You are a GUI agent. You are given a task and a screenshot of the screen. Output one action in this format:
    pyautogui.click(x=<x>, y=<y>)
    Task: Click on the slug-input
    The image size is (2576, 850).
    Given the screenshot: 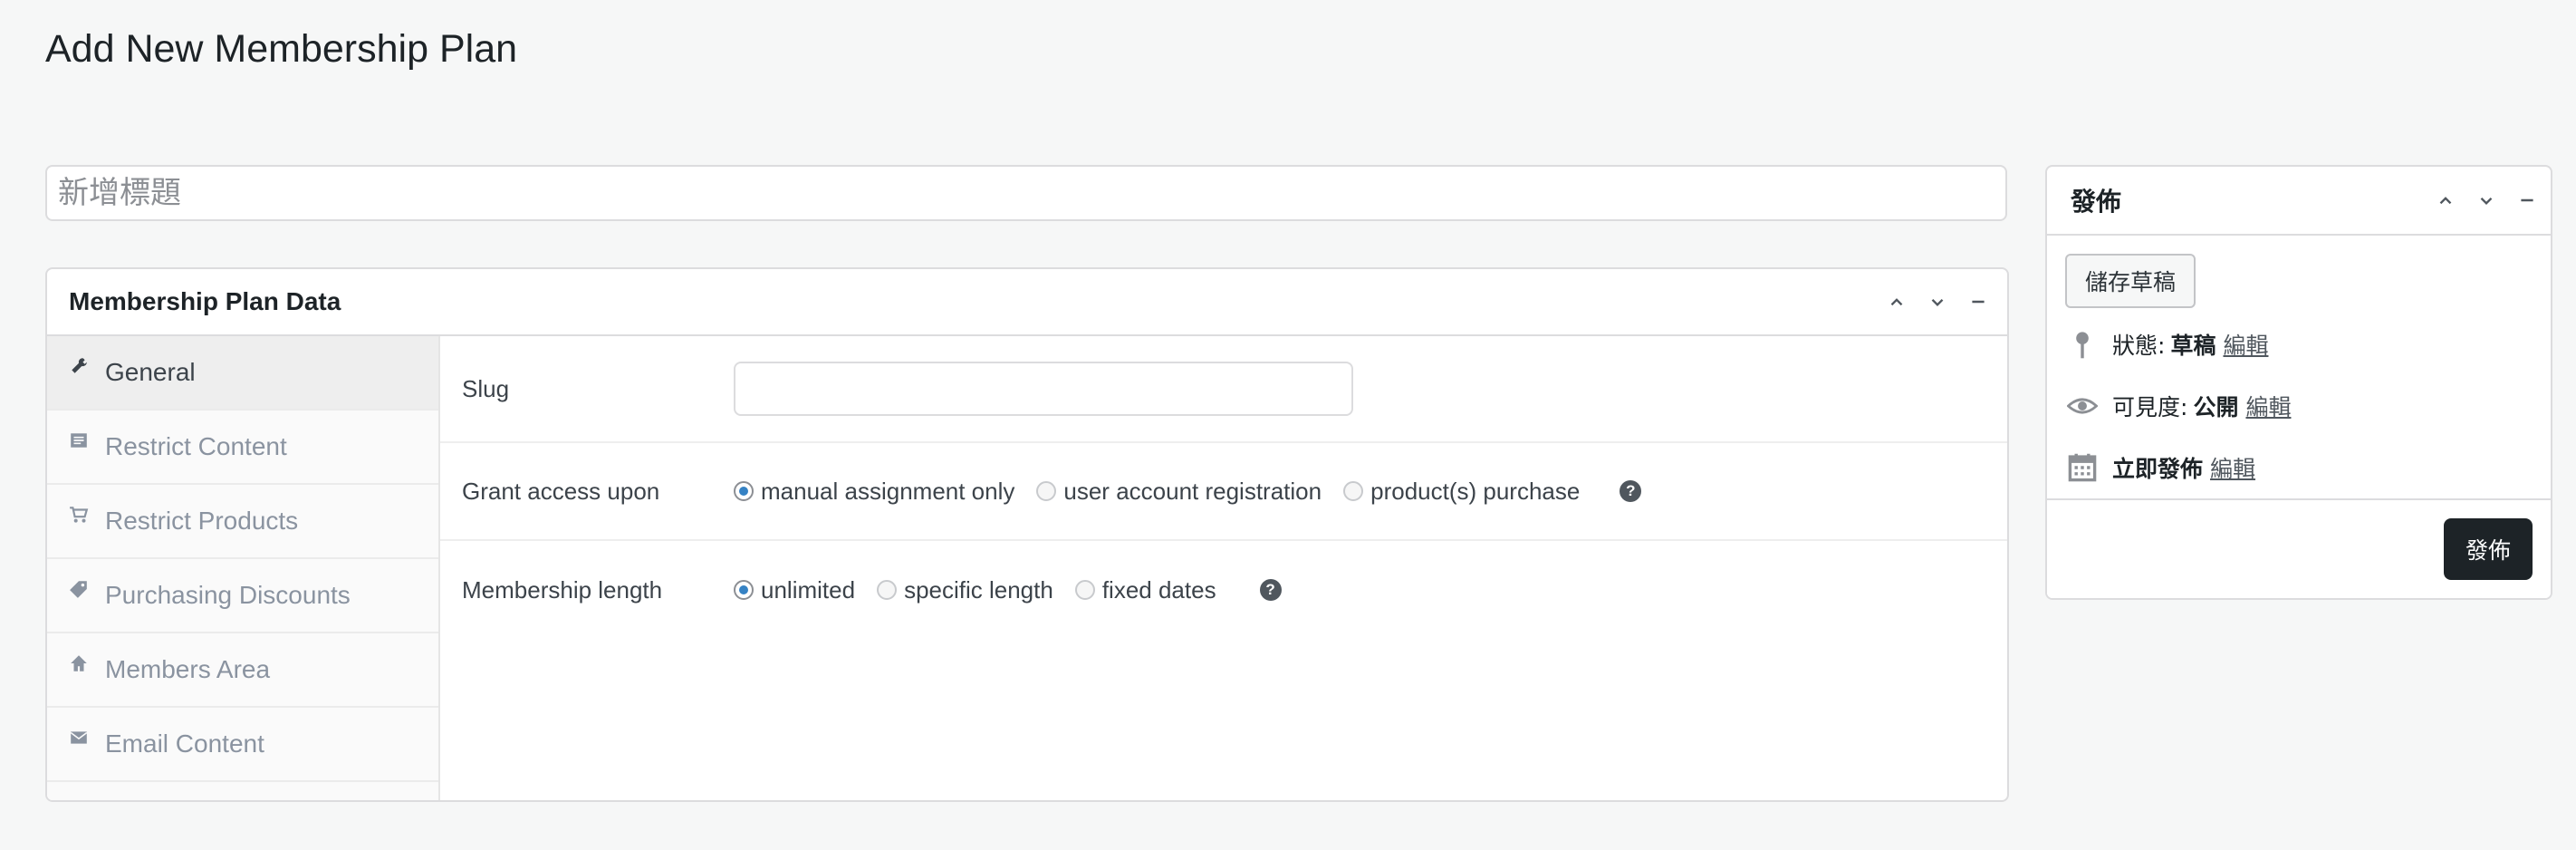 What is the action you would take?
    pyautogui.click(x=1043, y=389)
    